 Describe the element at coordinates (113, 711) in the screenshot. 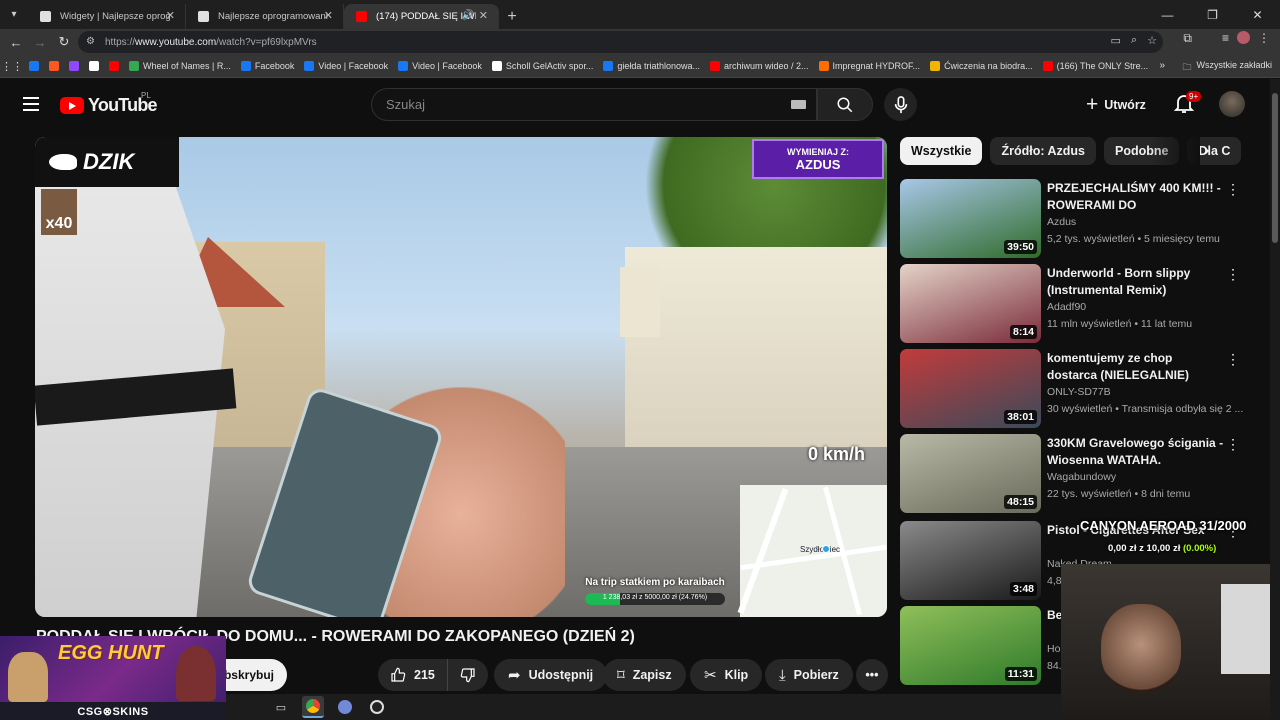

I see `csgoskins-brand: CSG⊗SKINS` at that location.